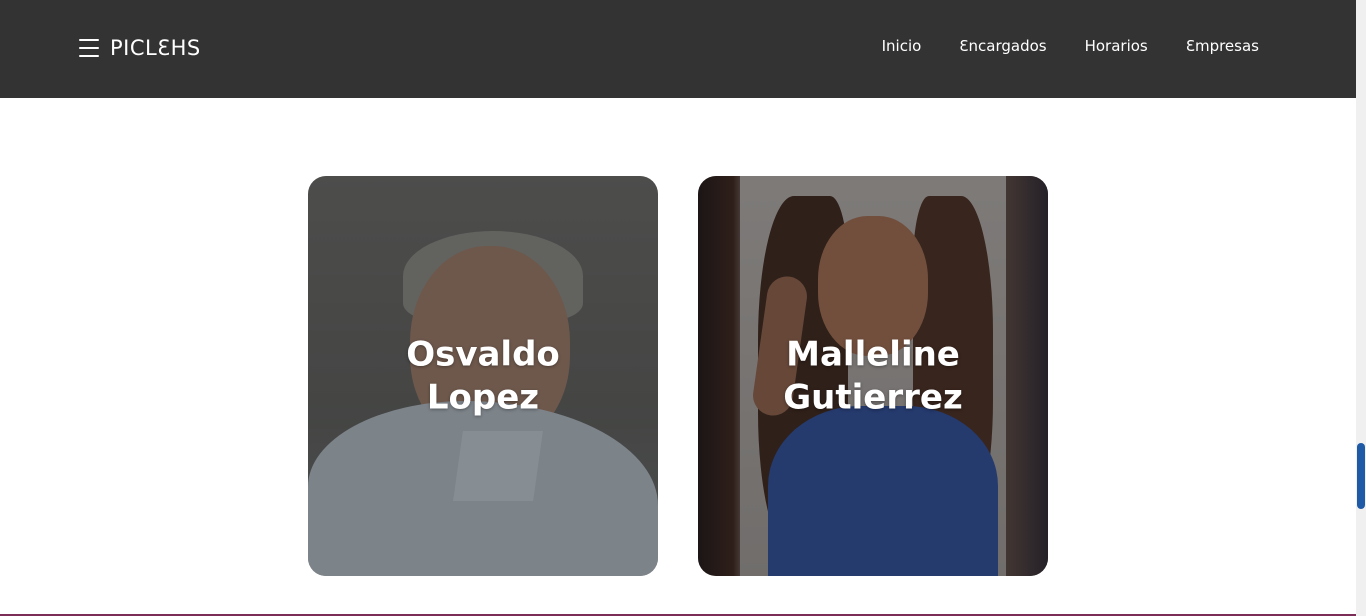 The height and width of the screenshot is (616, 1366). I want to click on main-nav: Inicio Ɛncargados Horarios Ɛmpresas, so click(1070, 46).